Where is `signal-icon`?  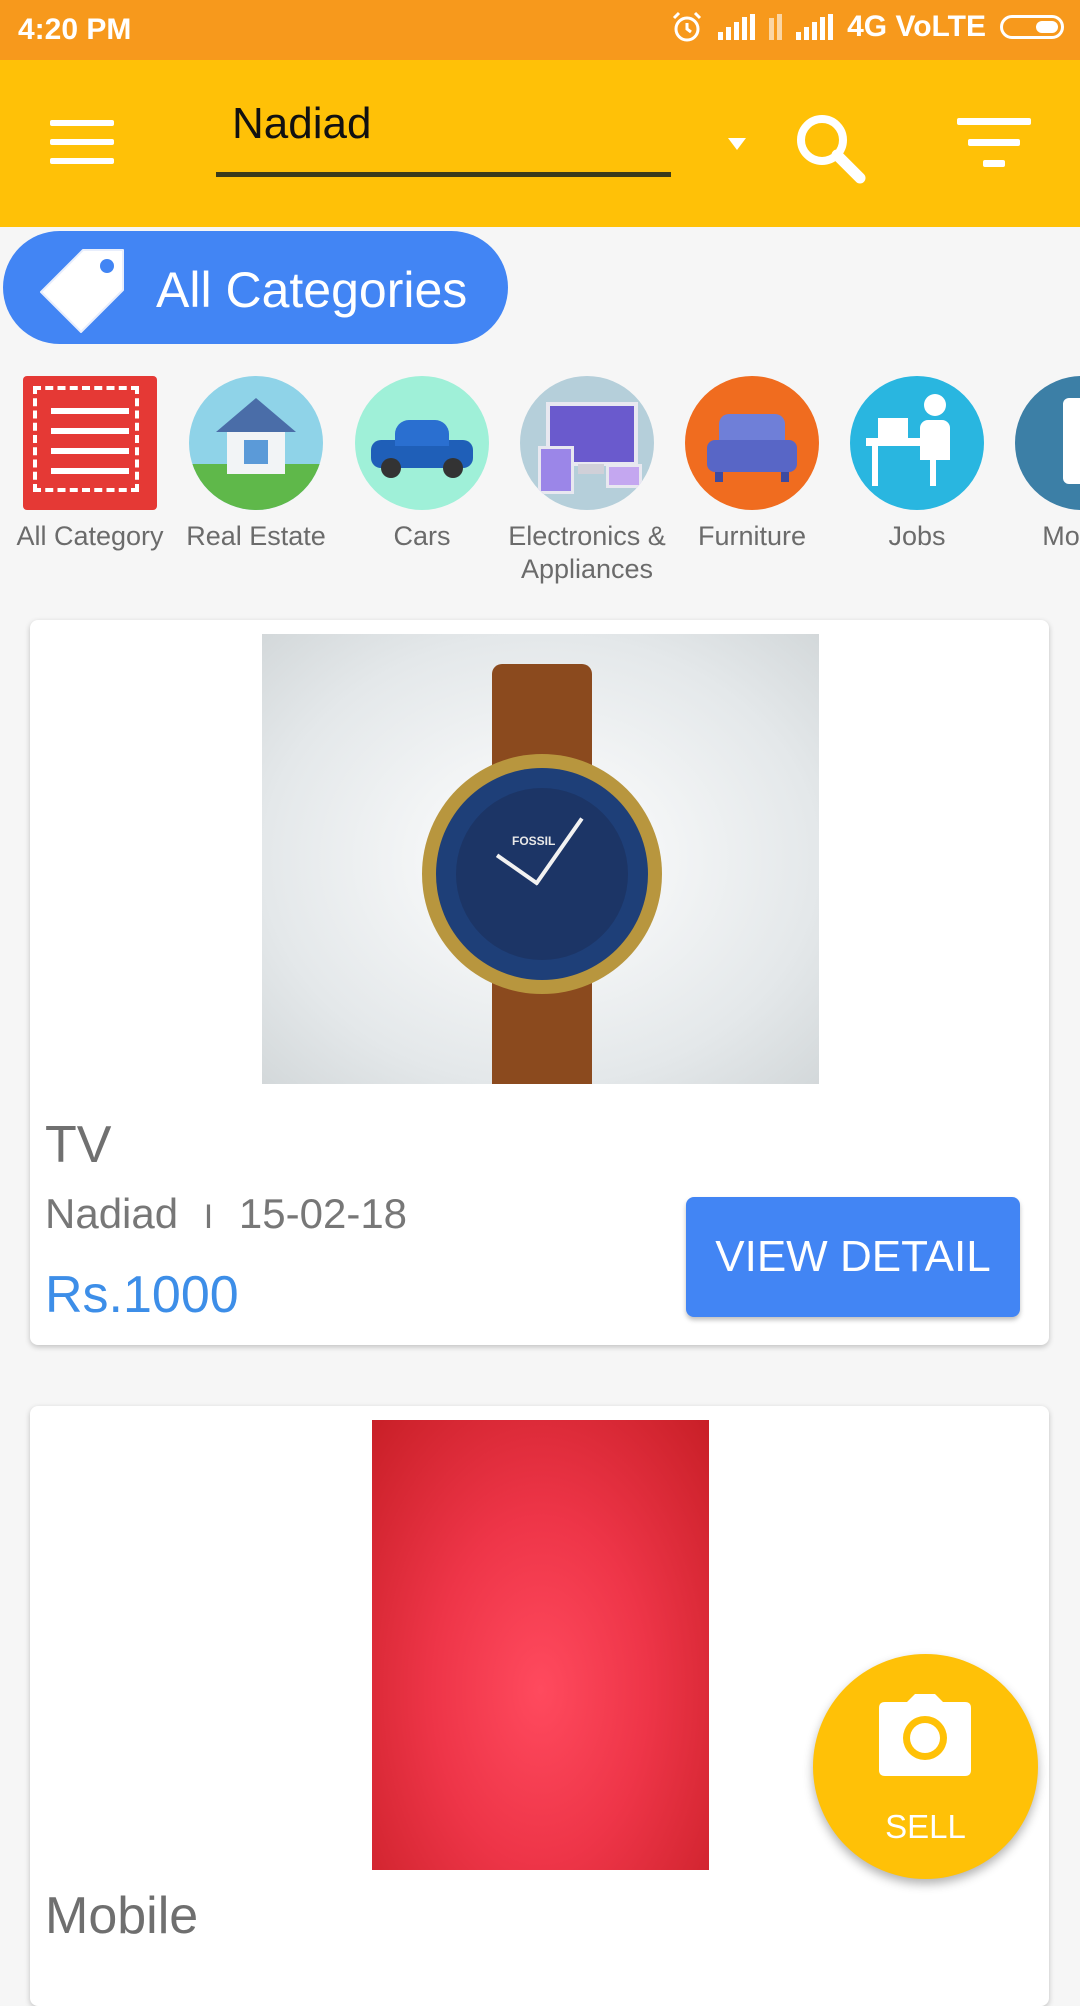
signal-icon is located at coordinates (737, 27).